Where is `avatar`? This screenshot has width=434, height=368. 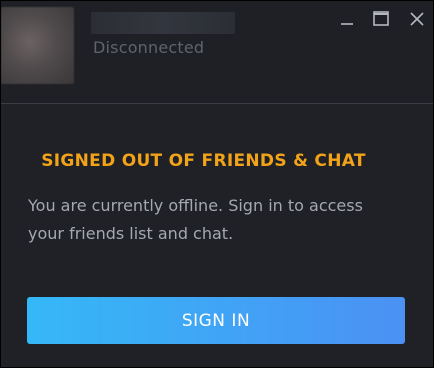
avatar is located at coordinates (37, 45).